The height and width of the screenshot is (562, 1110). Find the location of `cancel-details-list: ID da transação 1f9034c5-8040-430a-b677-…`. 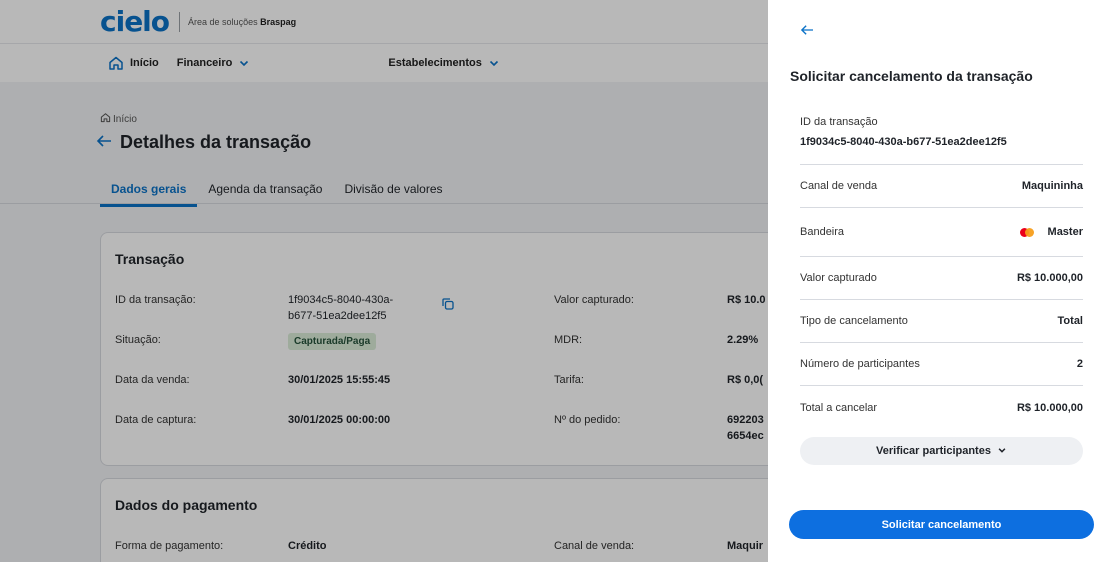

cancel-details-list: ID da transação 1f9034c5-8040-430a-b677-… is located at coordinates (941, 269).